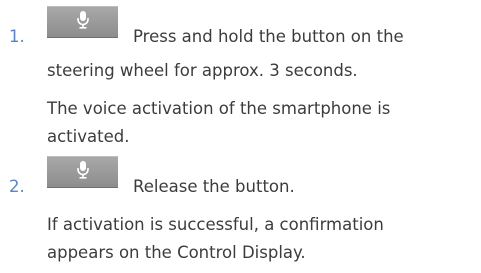  What do you see at coordinates (268, 36) in the screenshot?
I see `instruction-text: Press and hold the button on the` at bounding box center [268, 36].